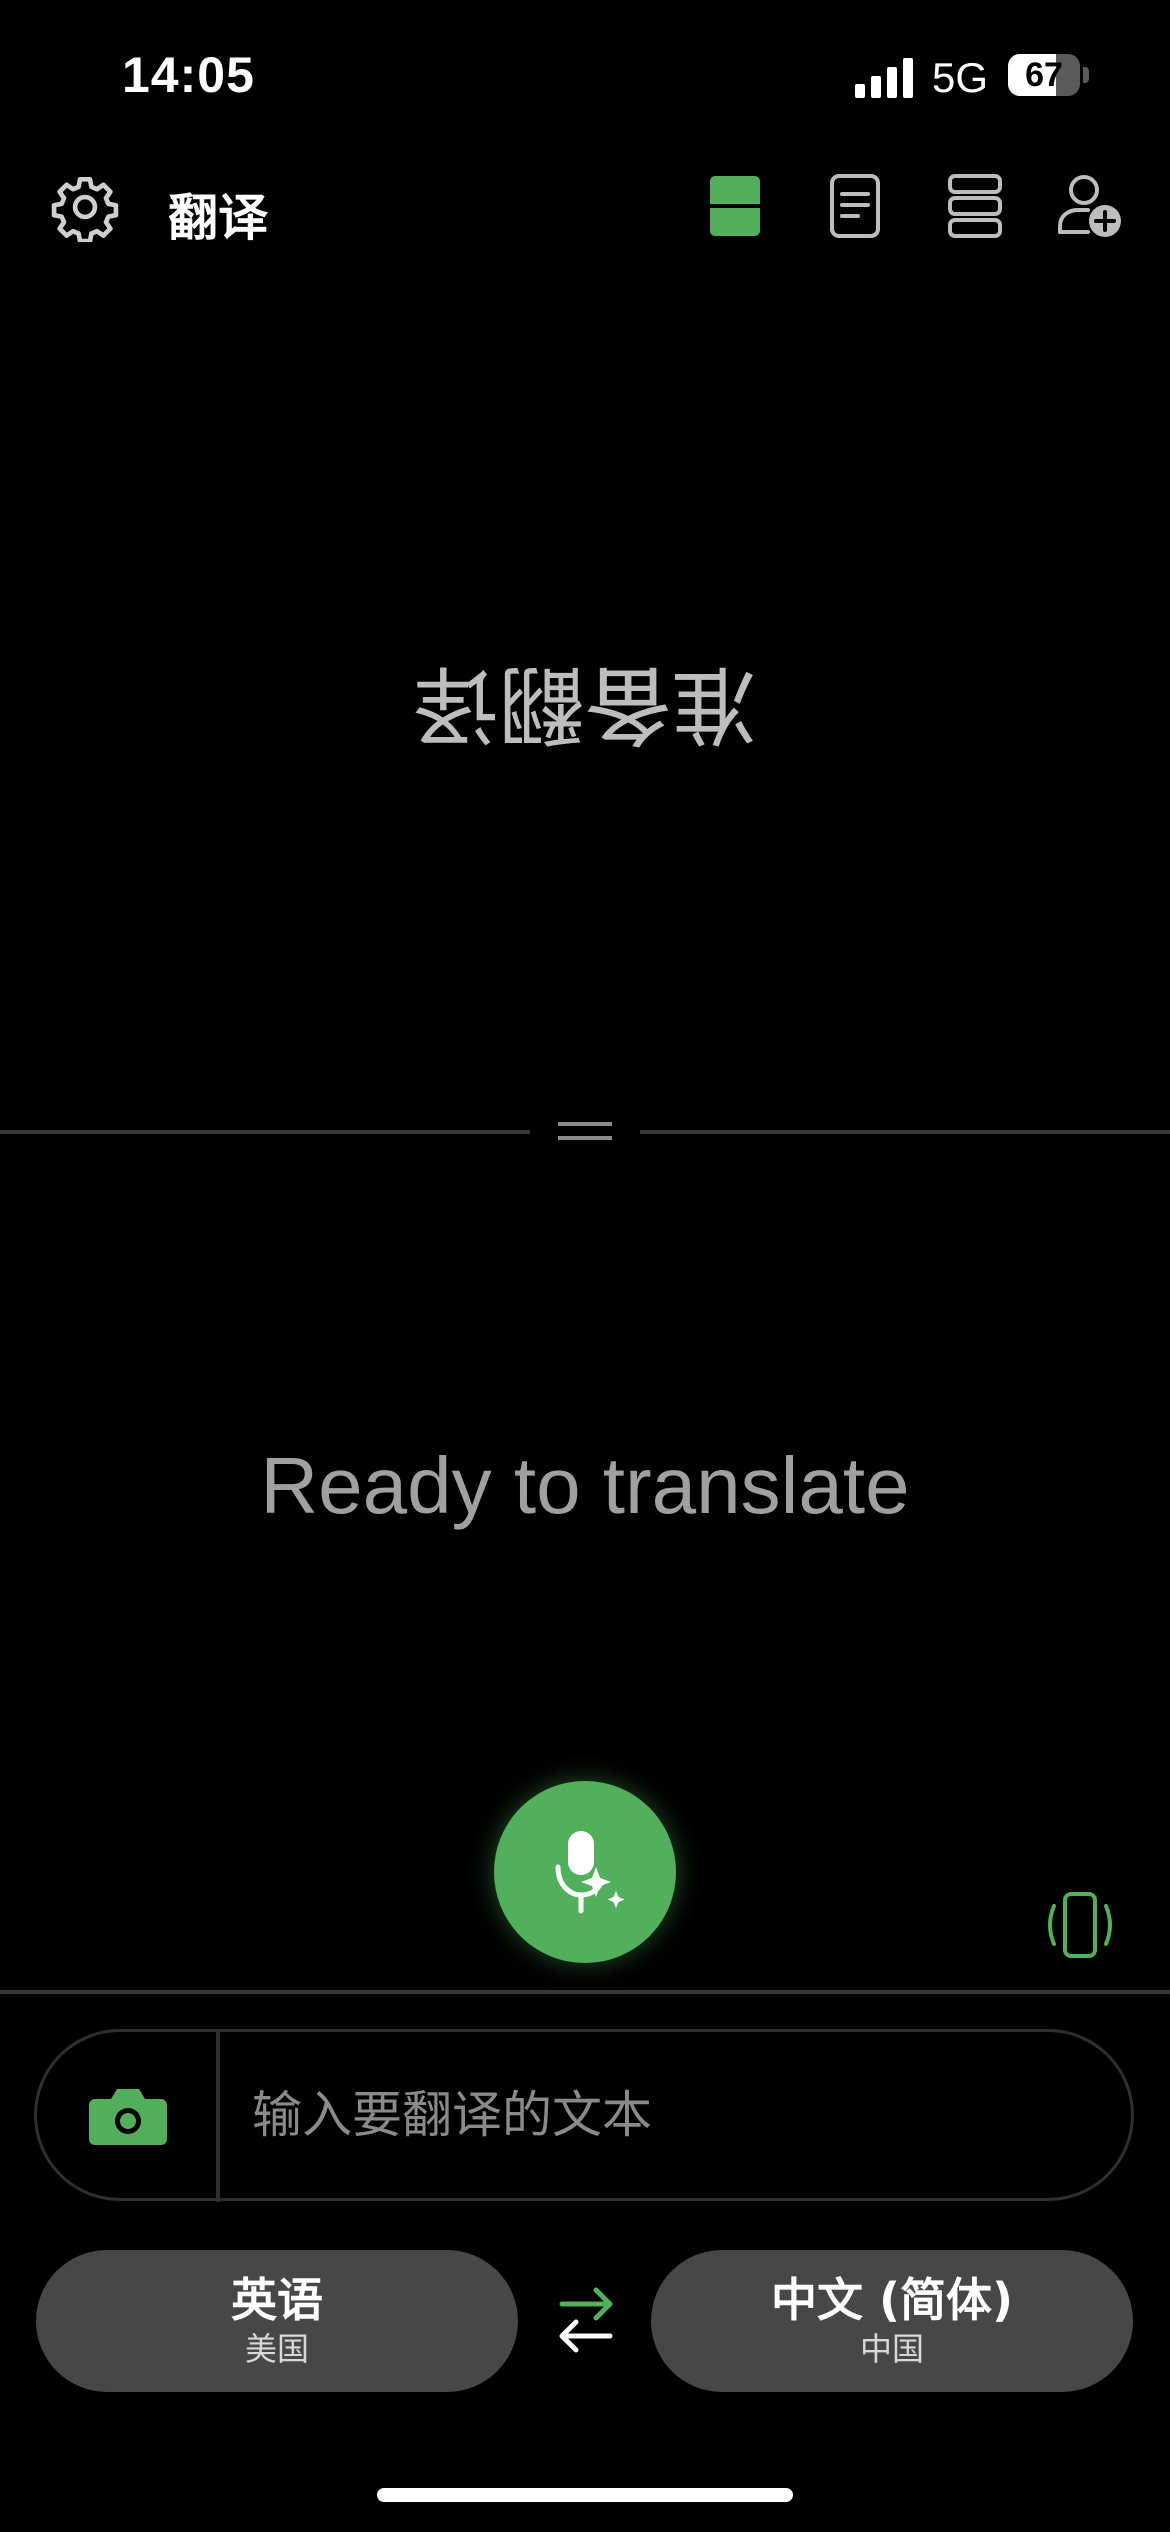 The image size is (1170, 2532). Describe the element at coordinates (585, 1485) in the screenshot. I see `ready-to-translate-text: Ready to translate` at that location.